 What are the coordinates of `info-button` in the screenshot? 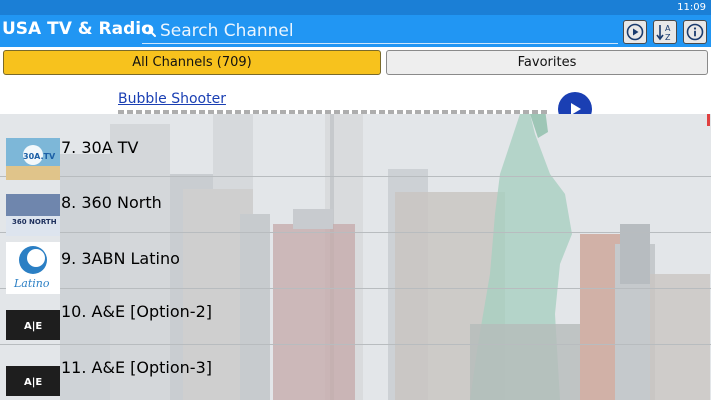 It's located at (695, 32).